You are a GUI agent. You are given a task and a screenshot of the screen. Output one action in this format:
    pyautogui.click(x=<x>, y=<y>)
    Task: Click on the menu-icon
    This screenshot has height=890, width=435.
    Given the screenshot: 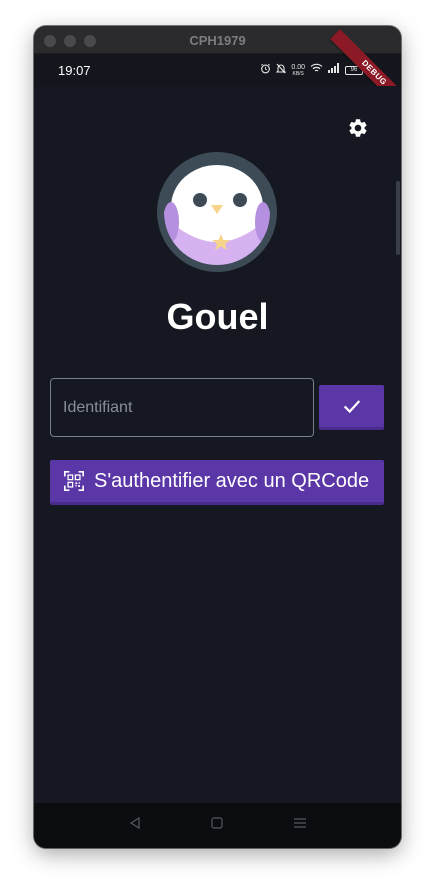 What is the action you would take?
    pyautogui.click(x=300, y=825)
    